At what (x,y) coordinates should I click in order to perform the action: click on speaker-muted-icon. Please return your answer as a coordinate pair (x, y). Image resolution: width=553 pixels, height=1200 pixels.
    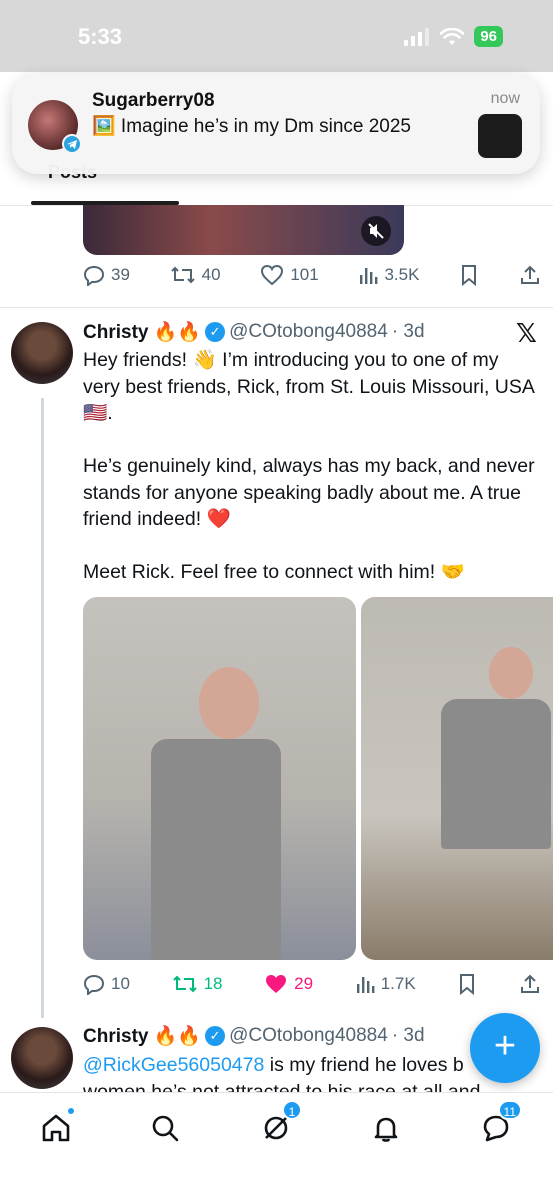
    Looking at the image, I should click on (376, 231).